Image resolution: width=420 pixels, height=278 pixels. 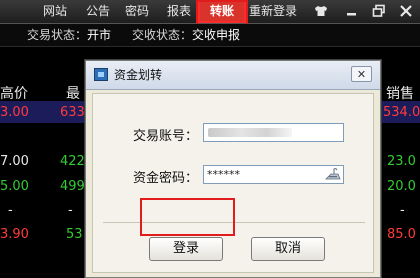 I want to click on cell-high-2: 5.00, so click(x=14, y=186).